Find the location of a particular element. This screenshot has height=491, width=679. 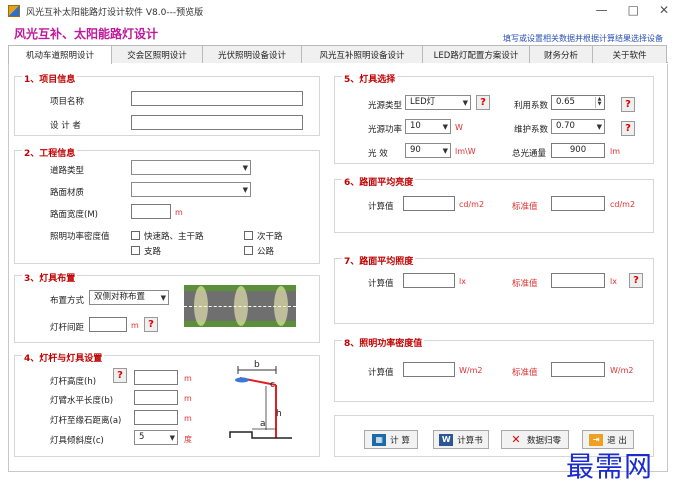

secondary-road-checkbox is located at coordinates (248, 235).